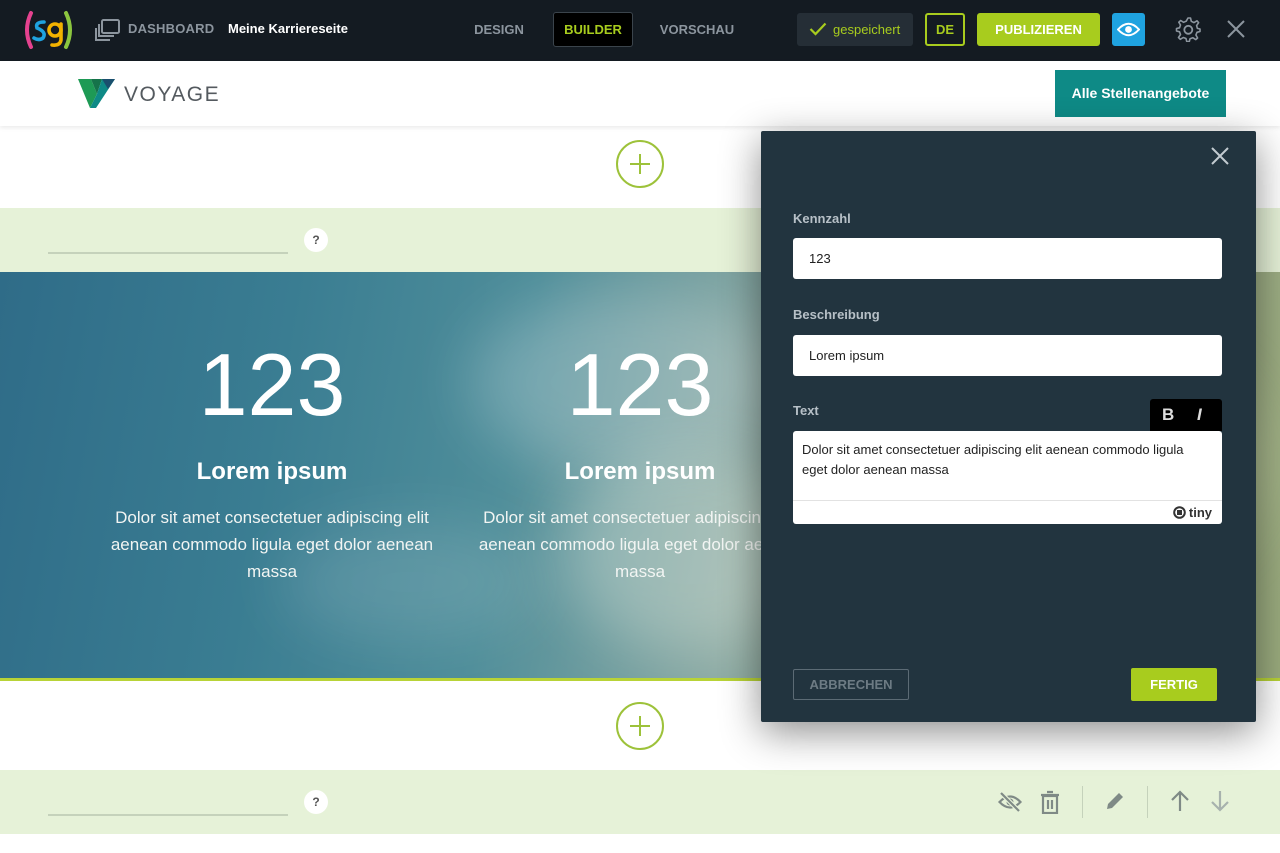 The height and width of the screenshot is (853, 1280). Describe the element at coordinates (593, 29) in the screenshot. I see `tab-builder: BUILDER` at that location.